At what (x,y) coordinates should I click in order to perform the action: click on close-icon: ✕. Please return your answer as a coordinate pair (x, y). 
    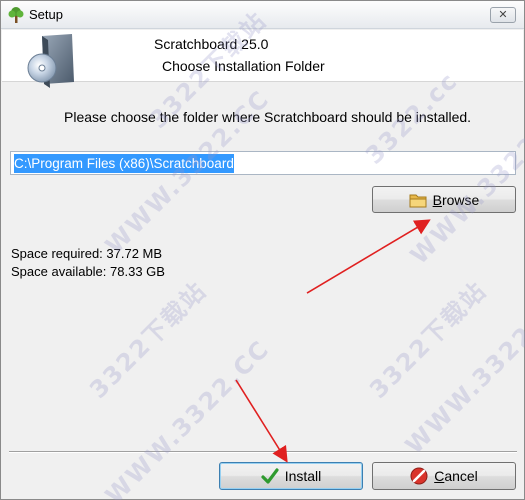
    Looking at the image, I should click on (503, 14).